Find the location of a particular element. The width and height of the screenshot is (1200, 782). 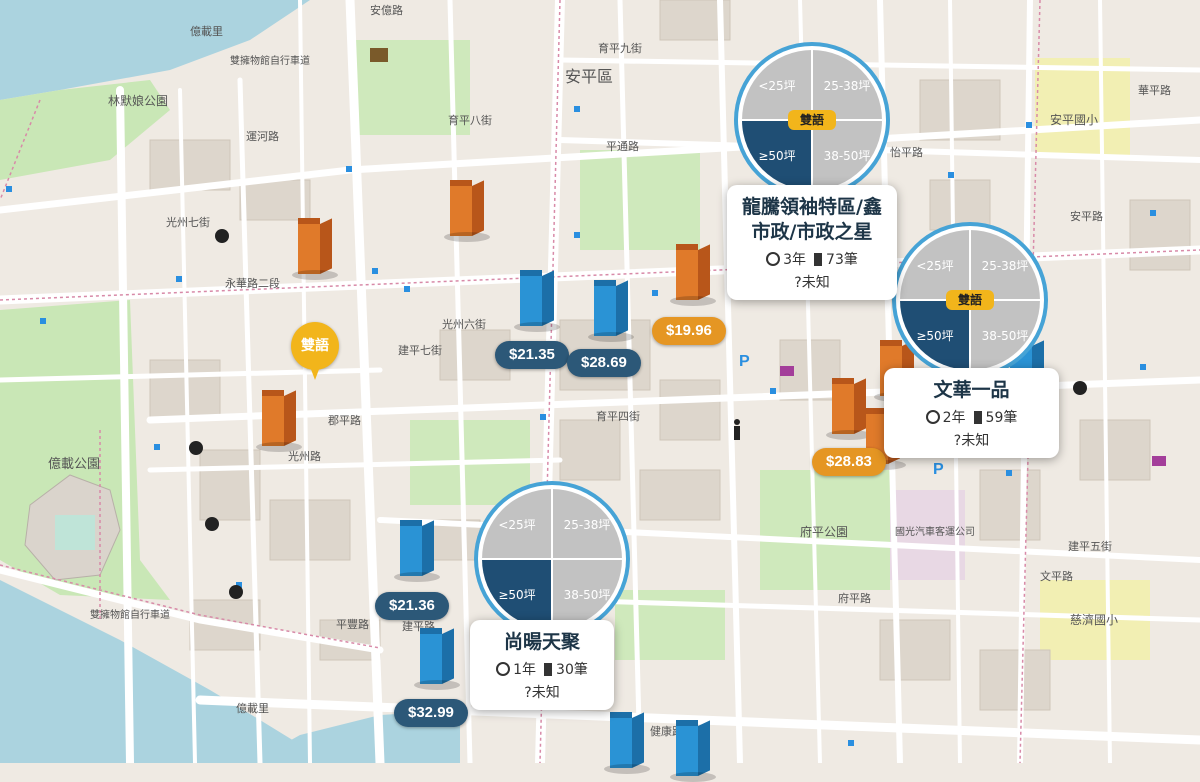

label-ping-feng-rd: 平豐路 is located at coordinates (352, 624).